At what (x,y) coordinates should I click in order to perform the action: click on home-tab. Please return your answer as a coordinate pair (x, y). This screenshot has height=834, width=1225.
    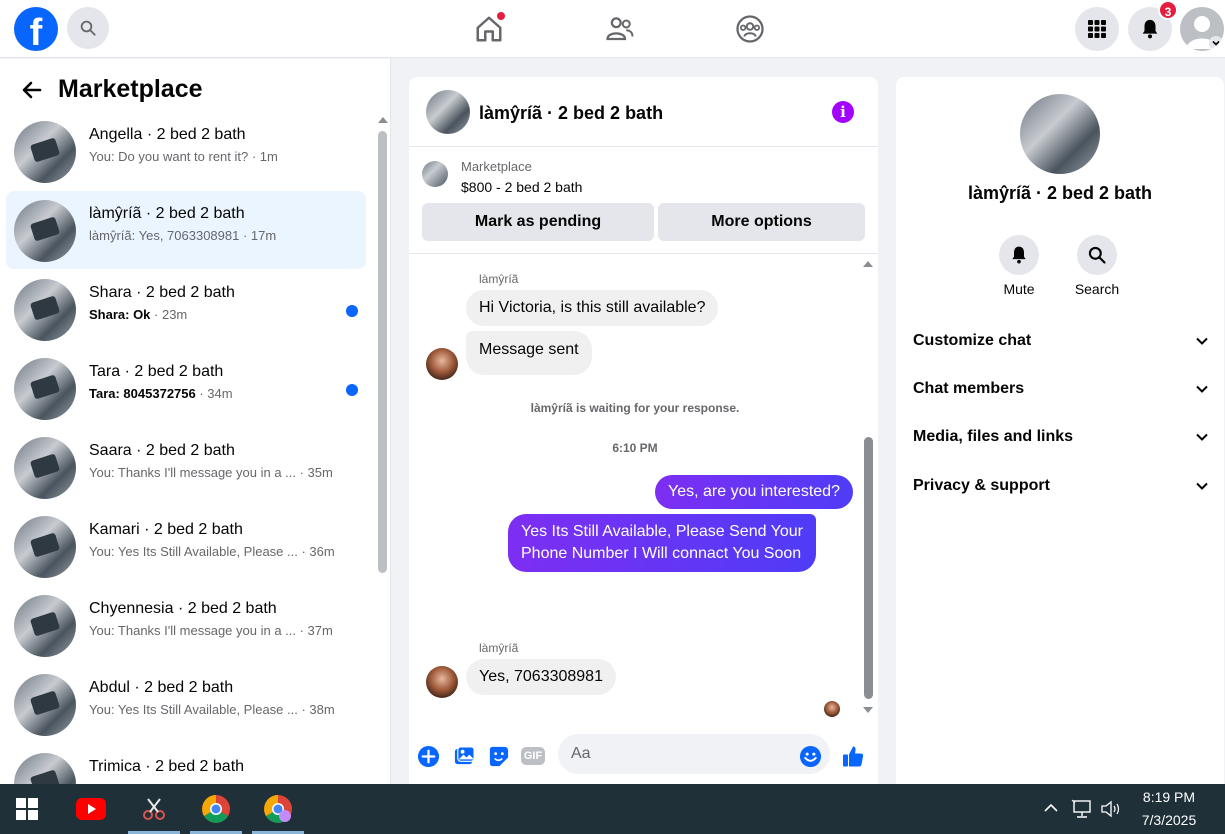
    Looking at the image, I should click on (489, 29).